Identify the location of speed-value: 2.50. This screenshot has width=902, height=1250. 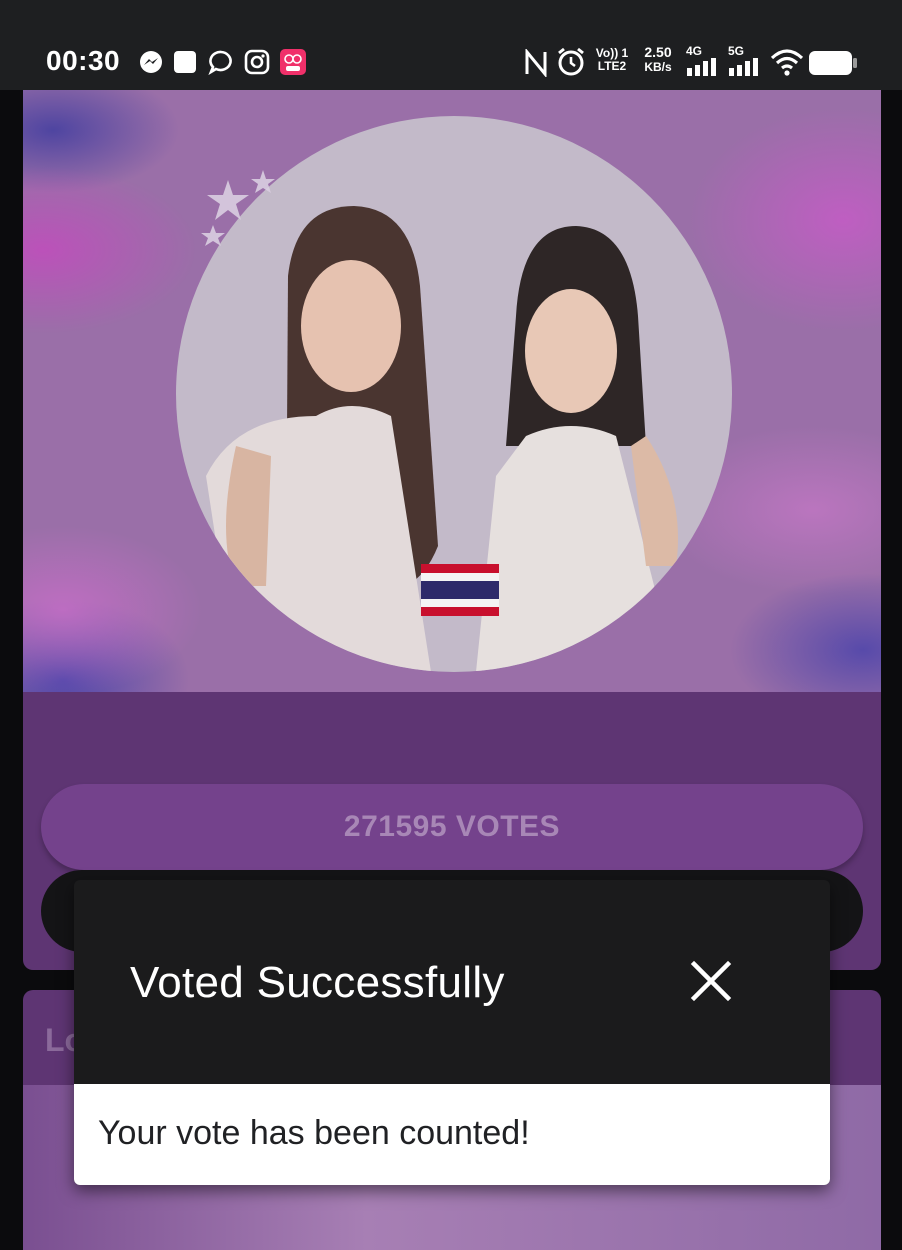
(658, 52).